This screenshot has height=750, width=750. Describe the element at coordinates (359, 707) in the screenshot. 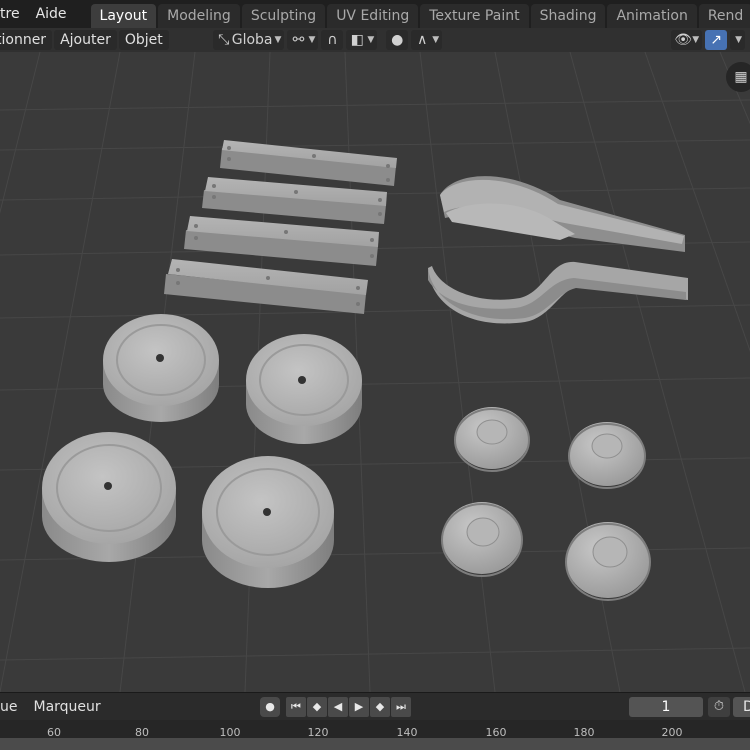

I see `play-icon: ▶` at that location.